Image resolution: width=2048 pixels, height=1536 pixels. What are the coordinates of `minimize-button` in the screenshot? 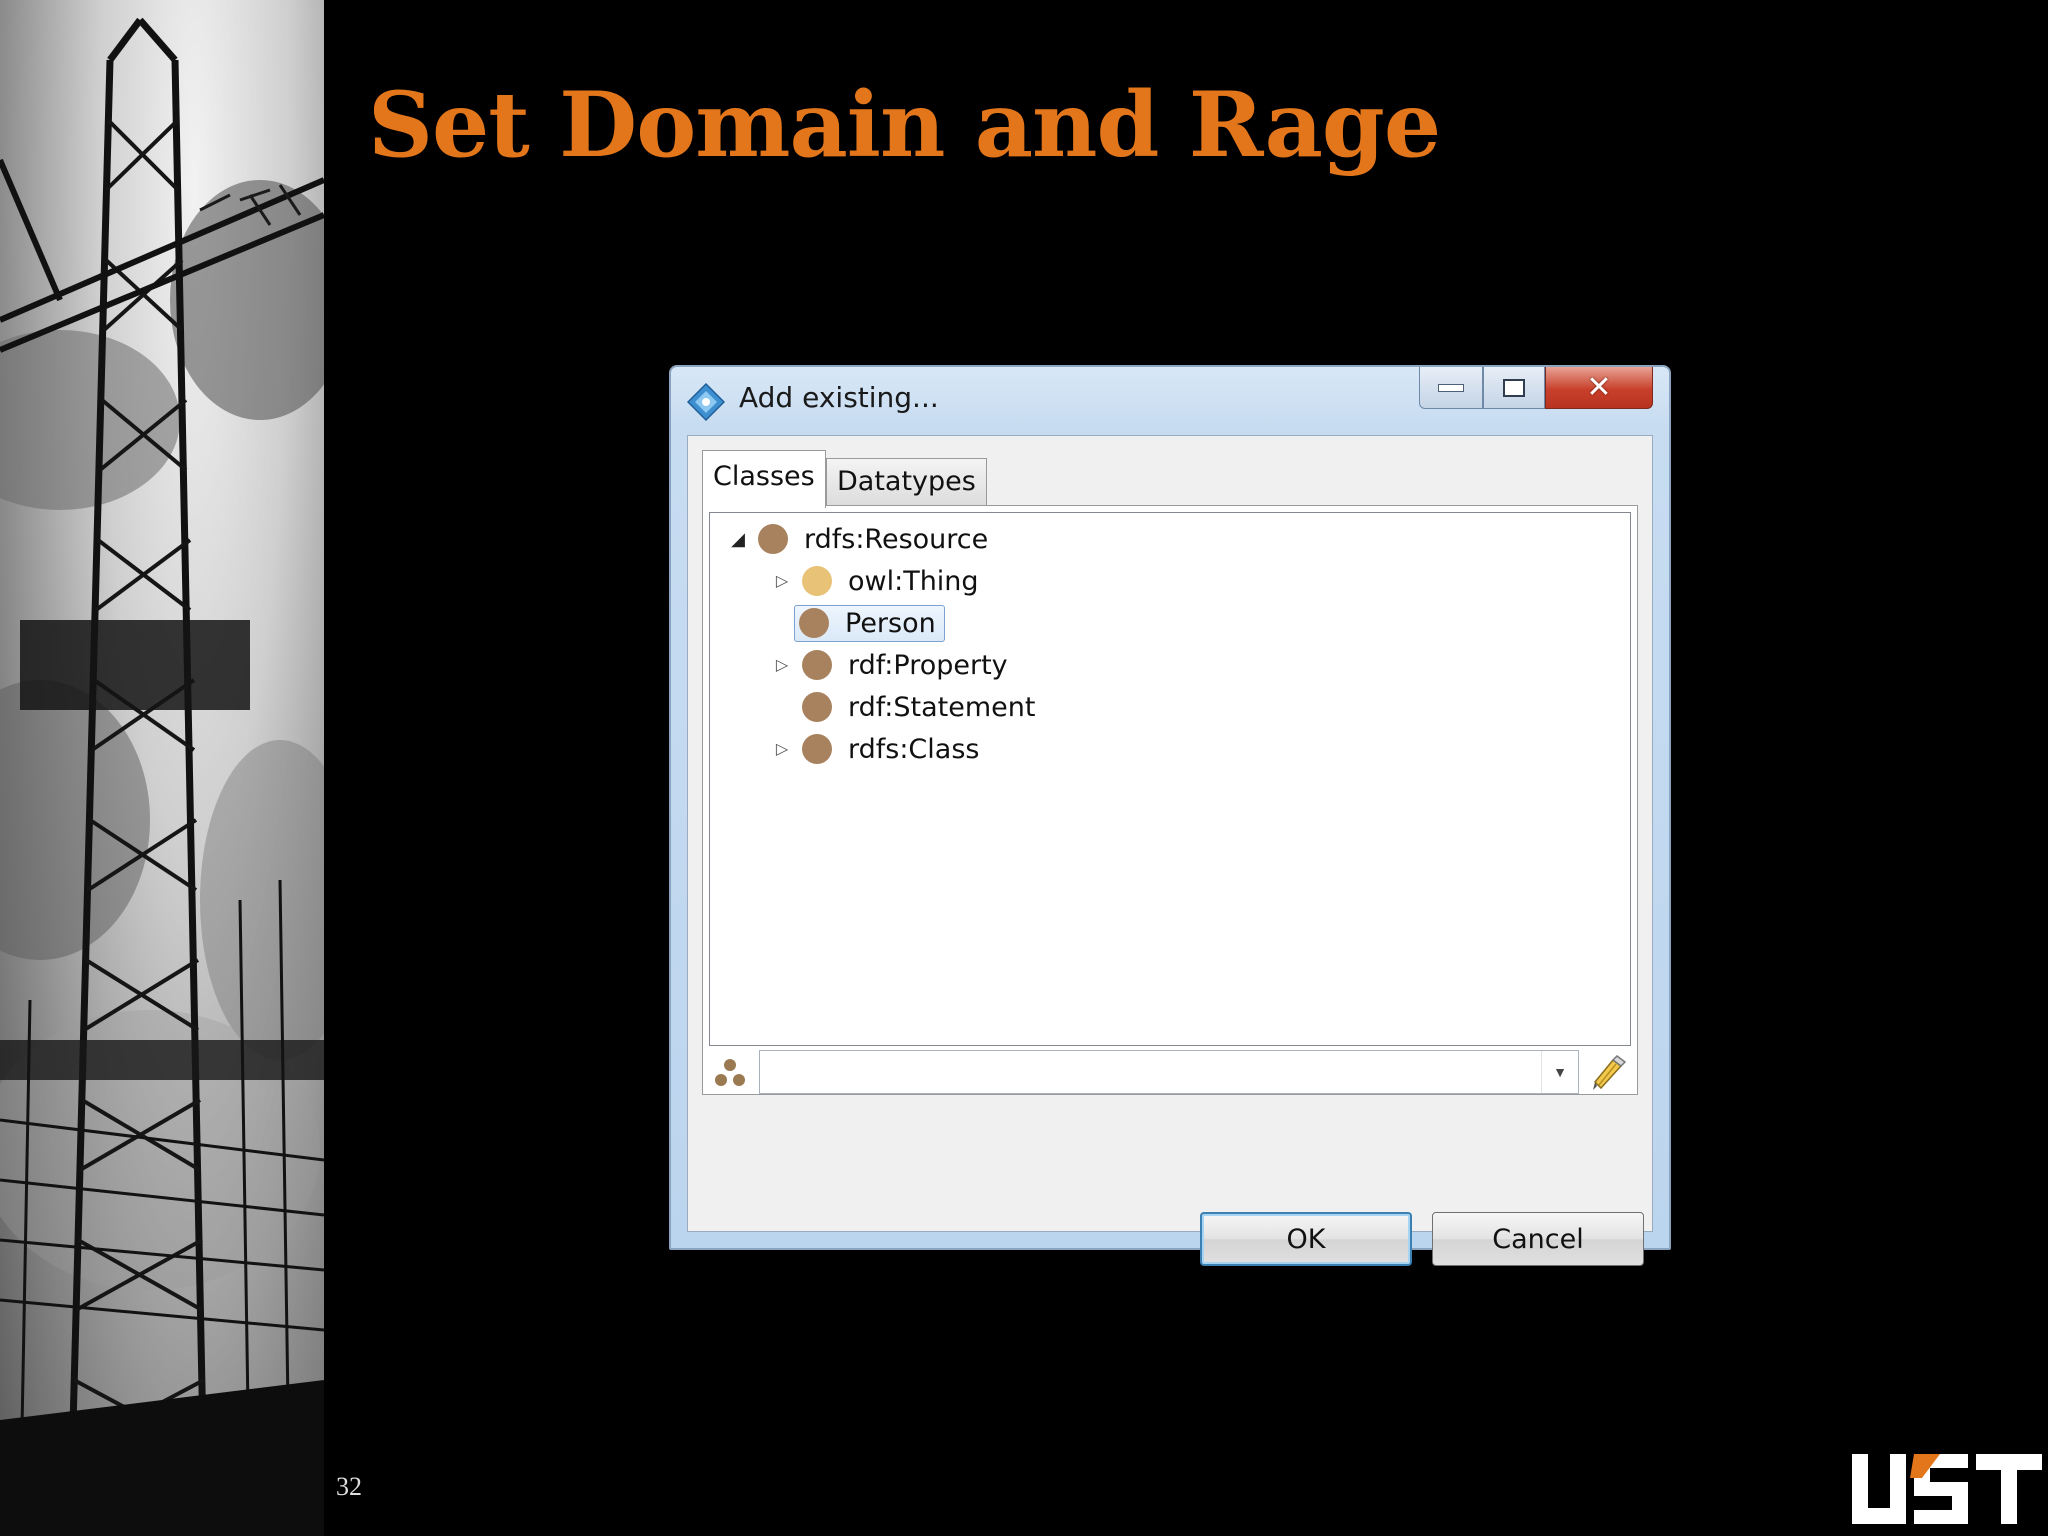 It's located at (1451, 388).